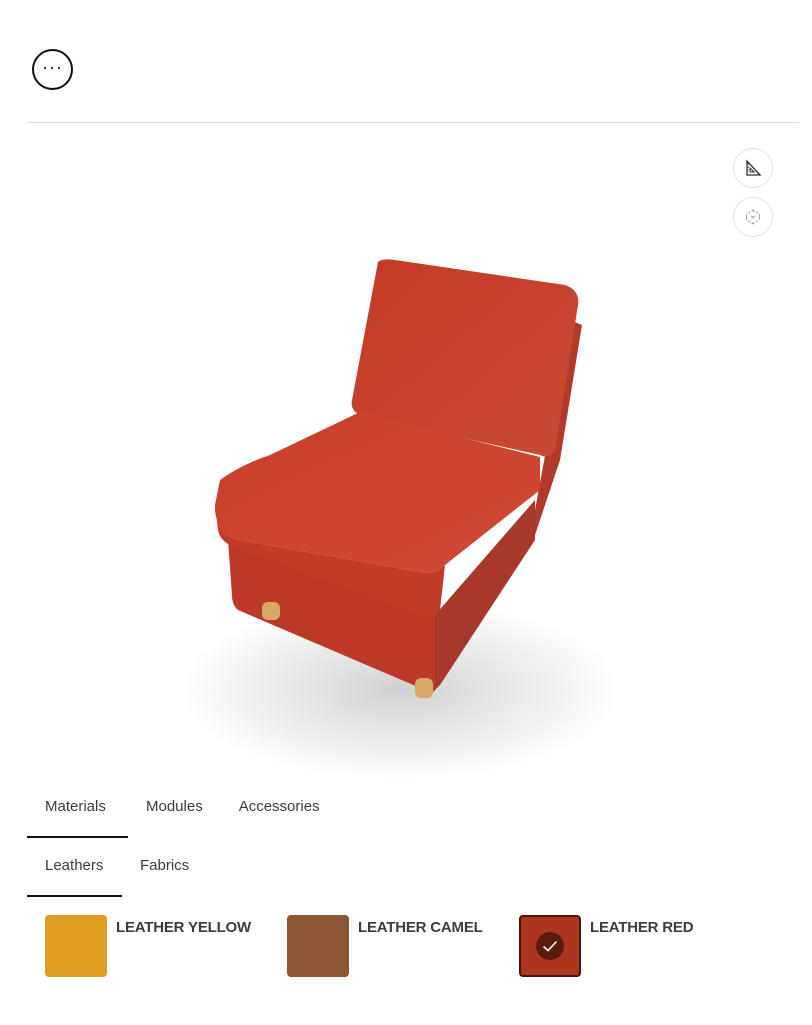 The height and width of the screenshot is (1025, 812). I want to click on more-horizontal-icon: ···, so click(52, 66).